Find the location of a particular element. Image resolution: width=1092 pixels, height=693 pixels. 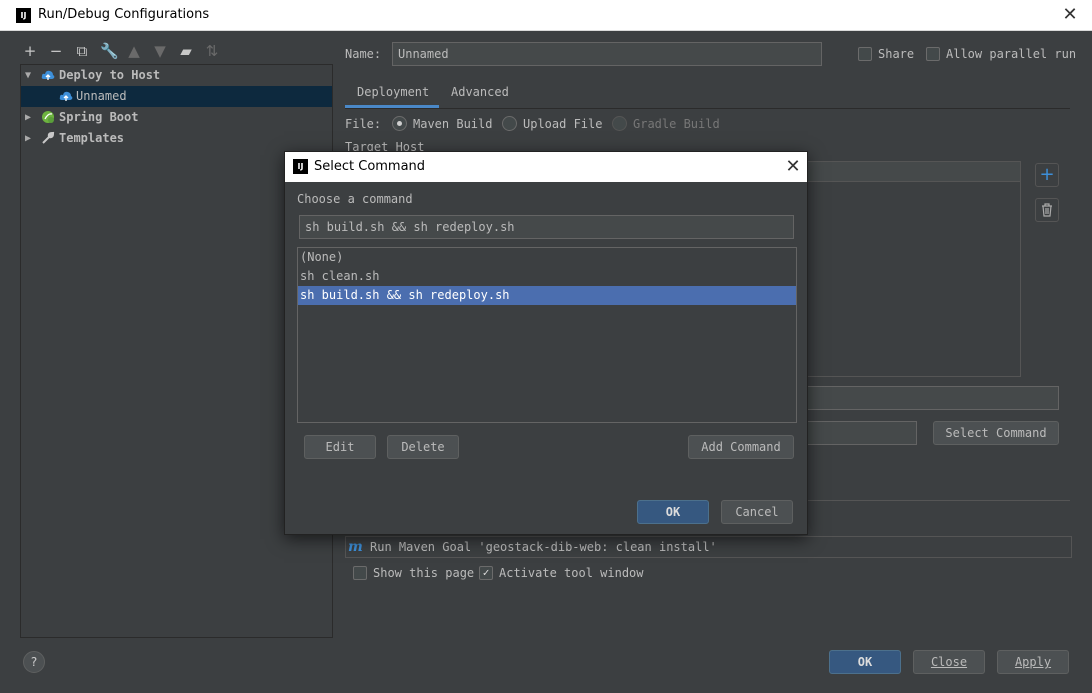

tab-deployment: Deployment is located at coordinates (393, 92).